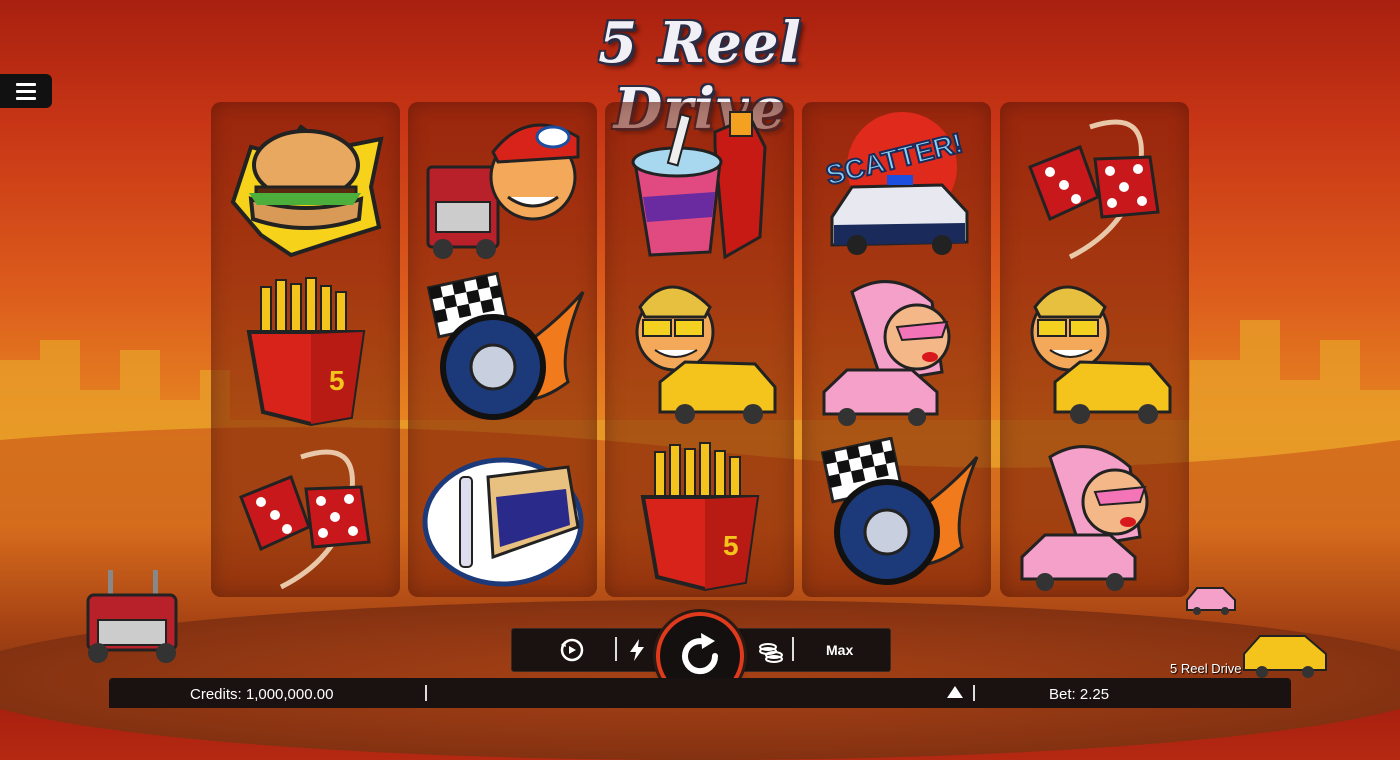 The image size is (1400, 760). I want to click on symbol-trucker, so click(502, 184).